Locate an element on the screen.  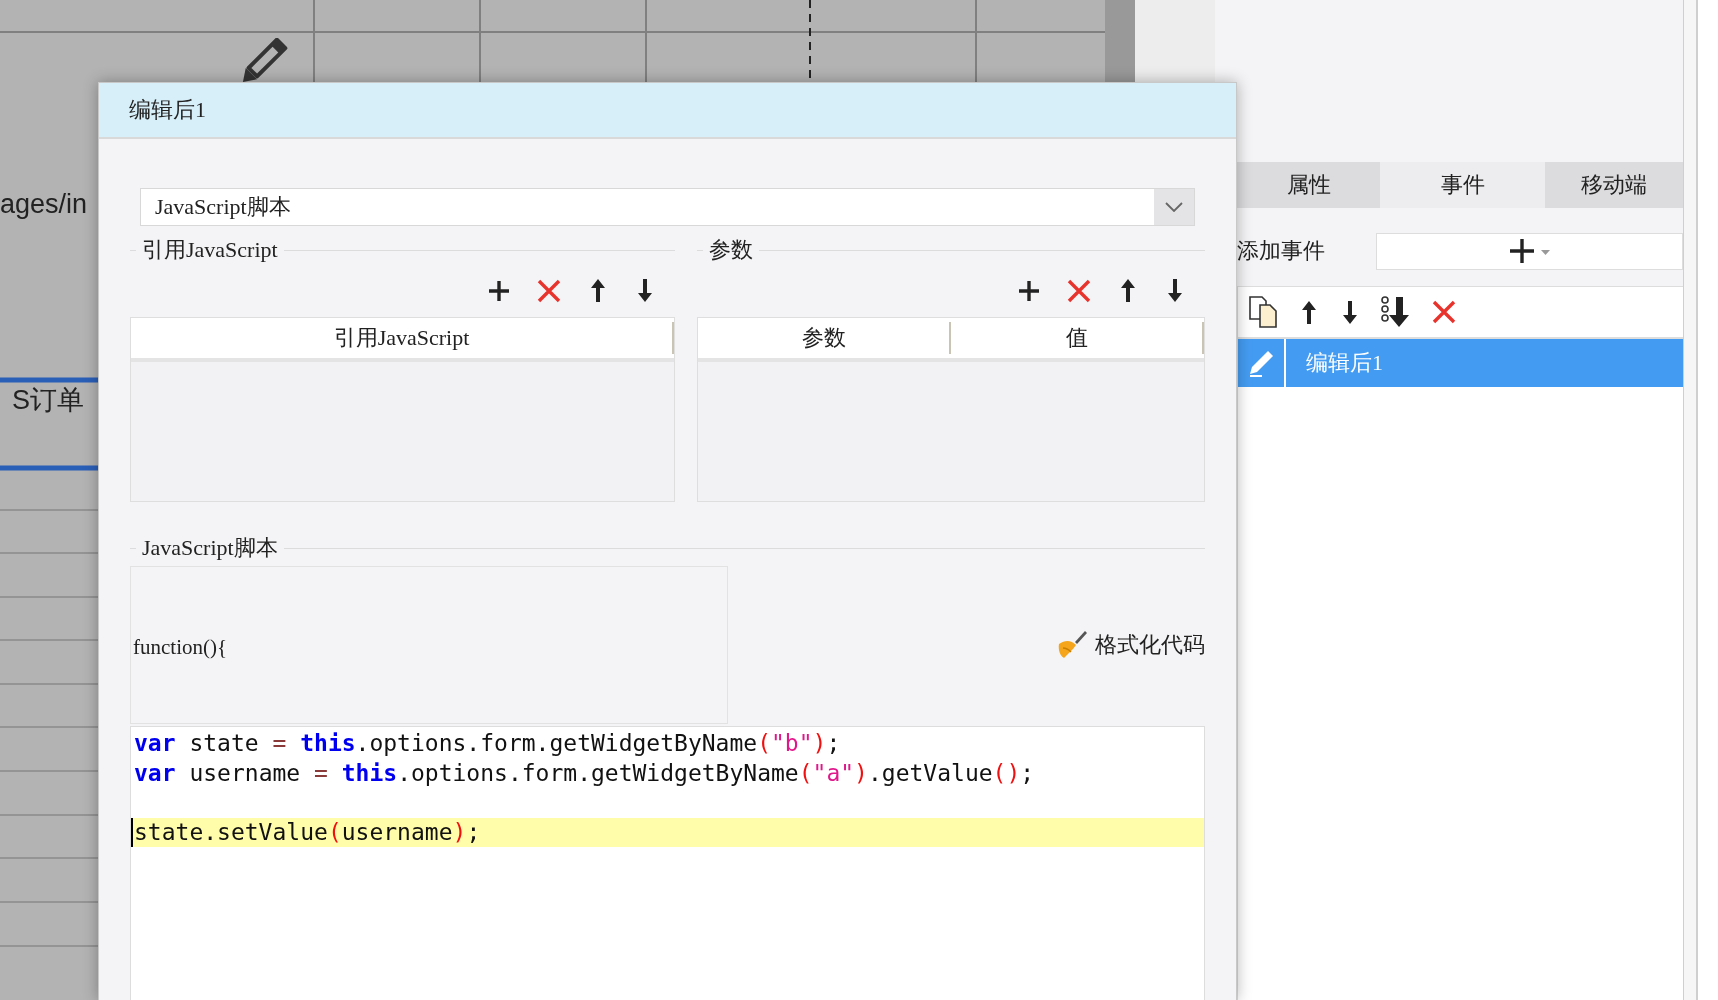
tab: 事件 is located at coordinates (1462, 185).